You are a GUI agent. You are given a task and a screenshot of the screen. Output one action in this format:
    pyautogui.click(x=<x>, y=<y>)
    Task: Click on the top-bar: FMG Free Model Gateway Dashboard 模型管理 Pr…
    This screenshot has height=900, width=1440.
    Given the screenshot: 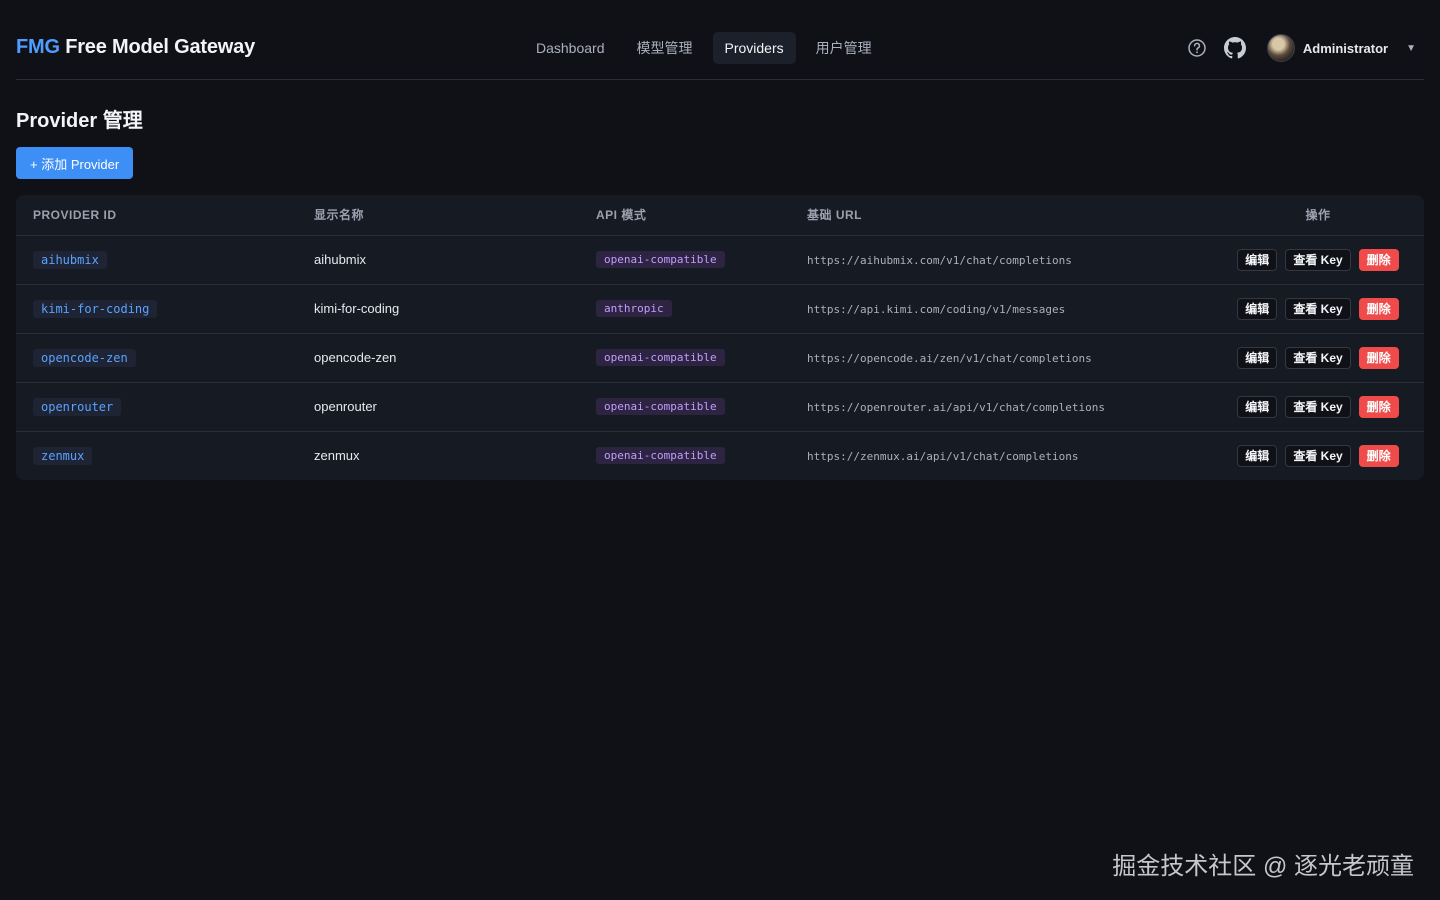 What is the action you would take?
    pyautogui.click(x=720, y=49)
    